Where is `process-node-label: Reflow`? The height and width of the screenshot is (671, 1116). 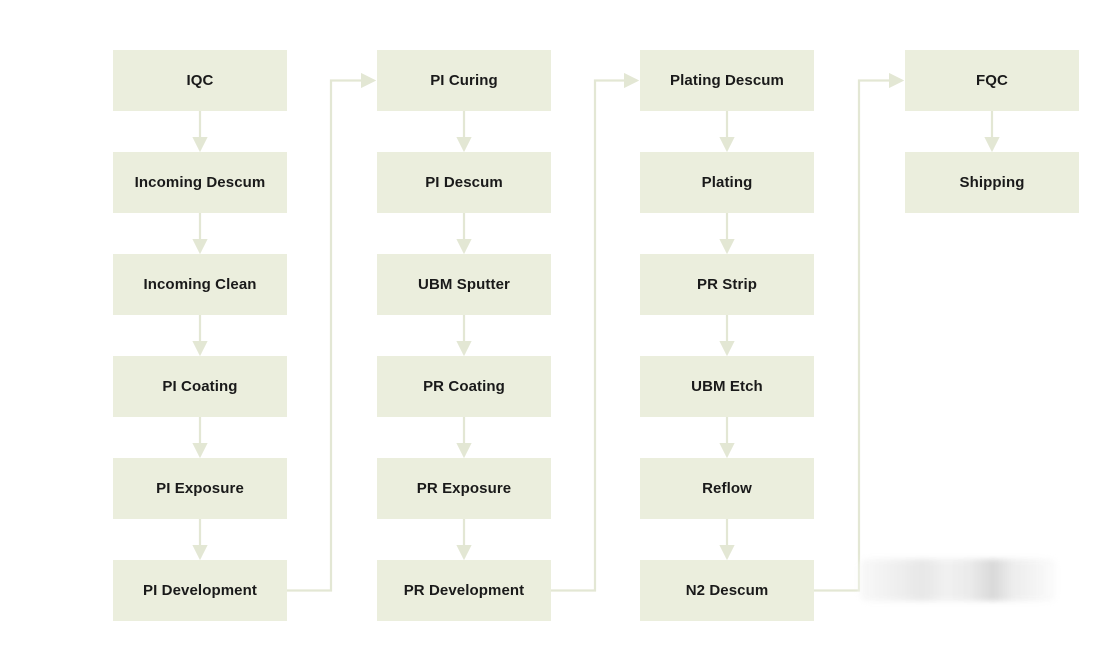 process-node-label: Reflow is located at coordinates (727, 488).